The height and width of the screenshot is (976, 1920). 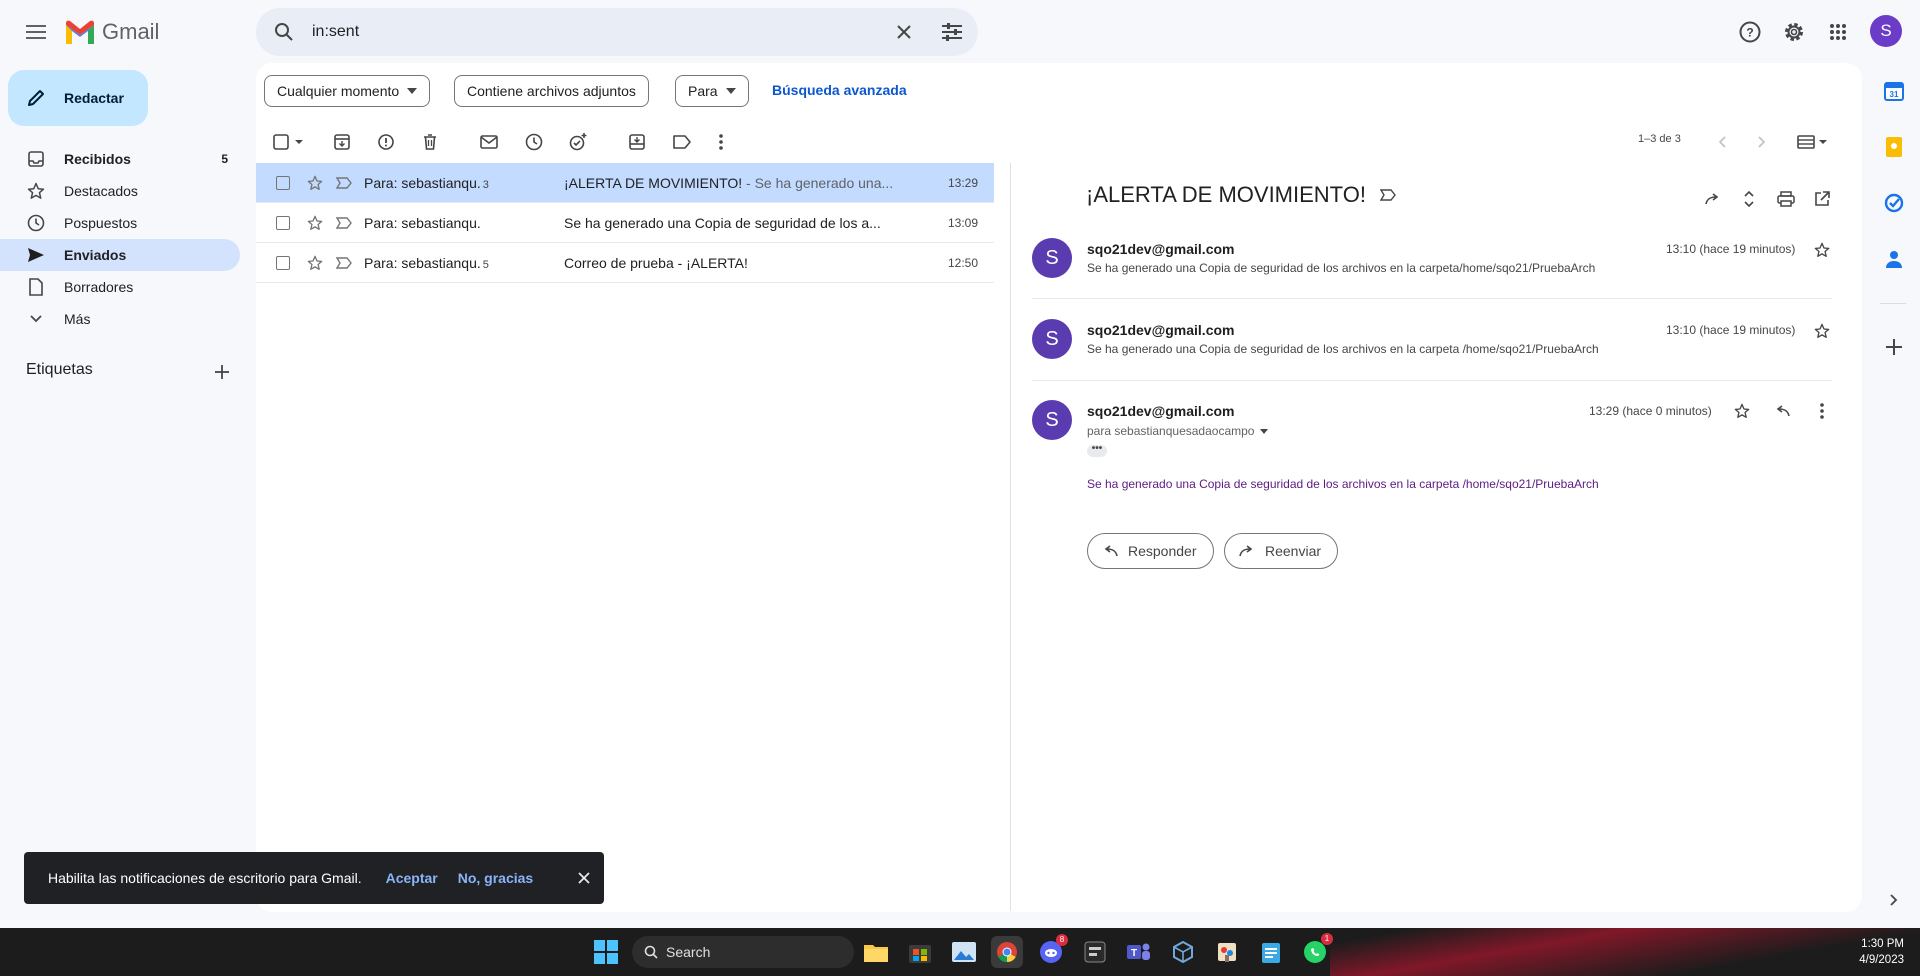 I want to click on select-all-checkbox, so click(x=288, y=142).